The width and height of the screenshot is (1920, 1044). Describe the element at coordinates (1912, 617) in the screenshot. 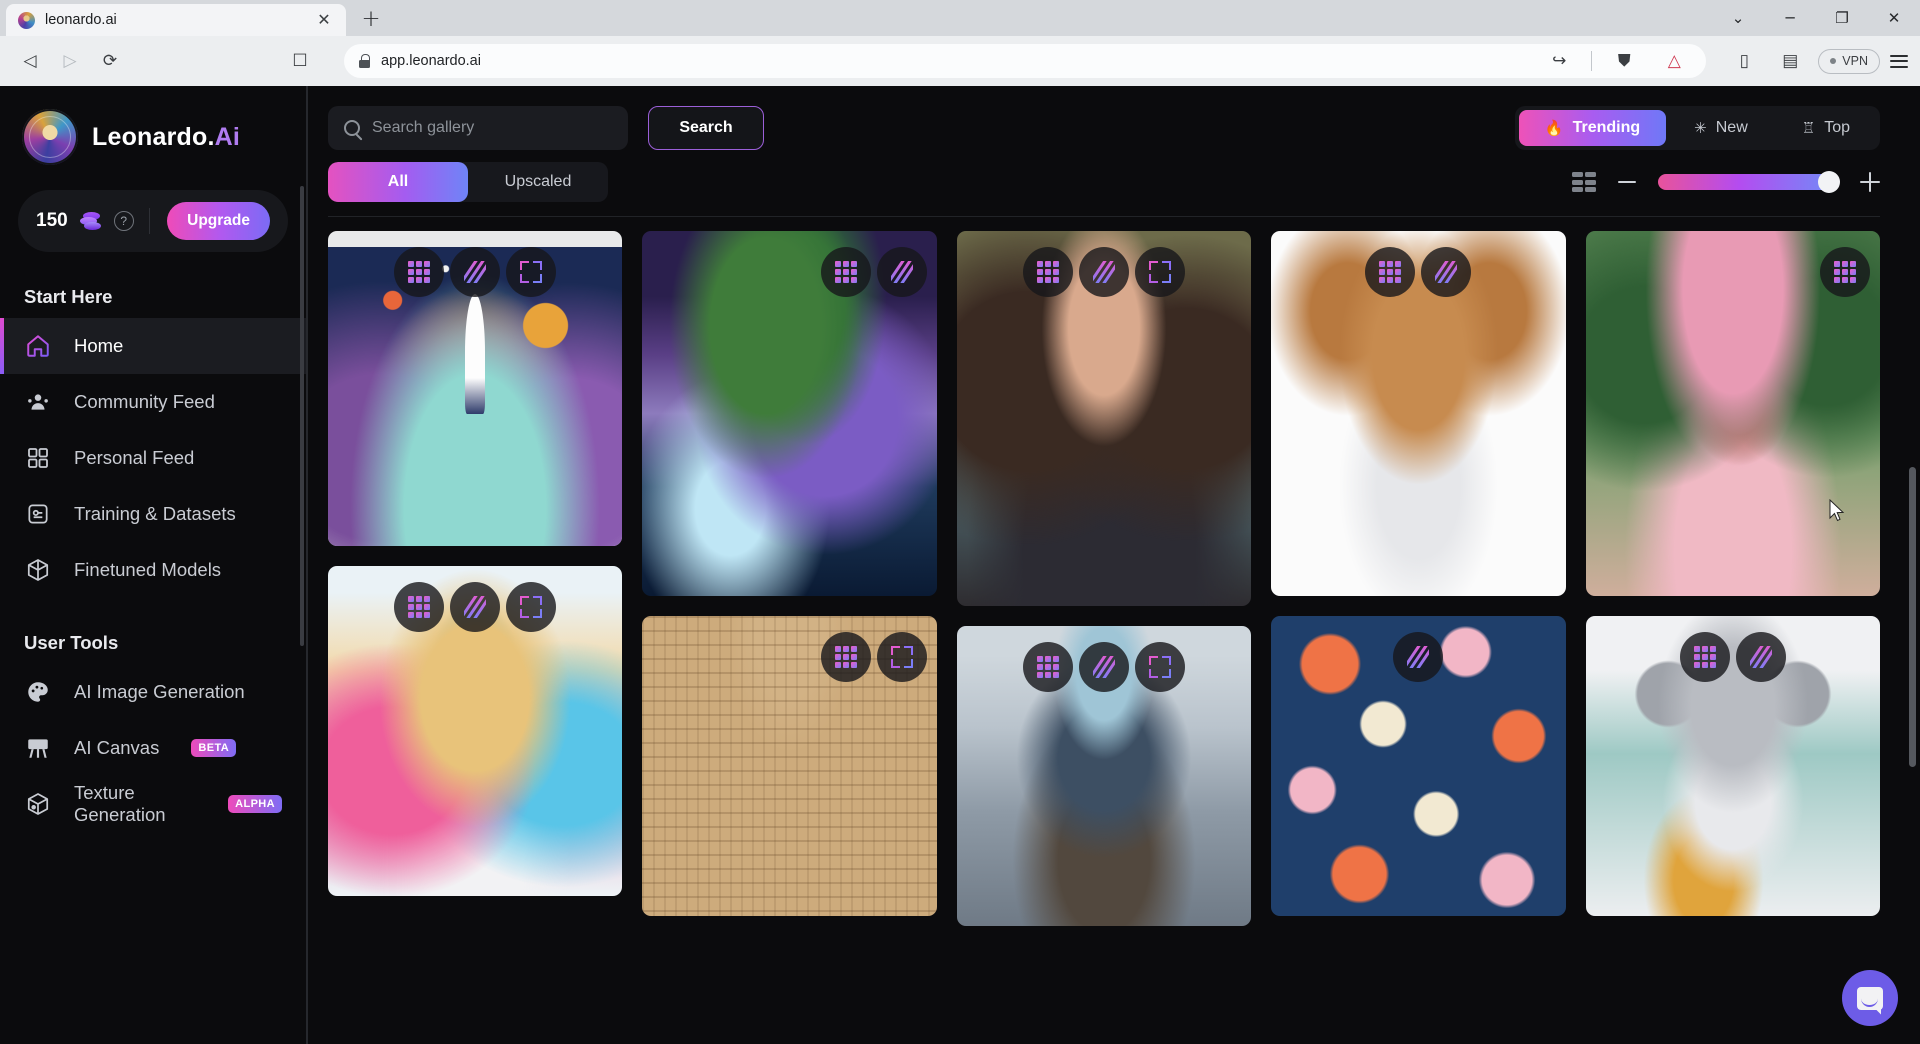

I see `gallery-scrollbar` at that location.